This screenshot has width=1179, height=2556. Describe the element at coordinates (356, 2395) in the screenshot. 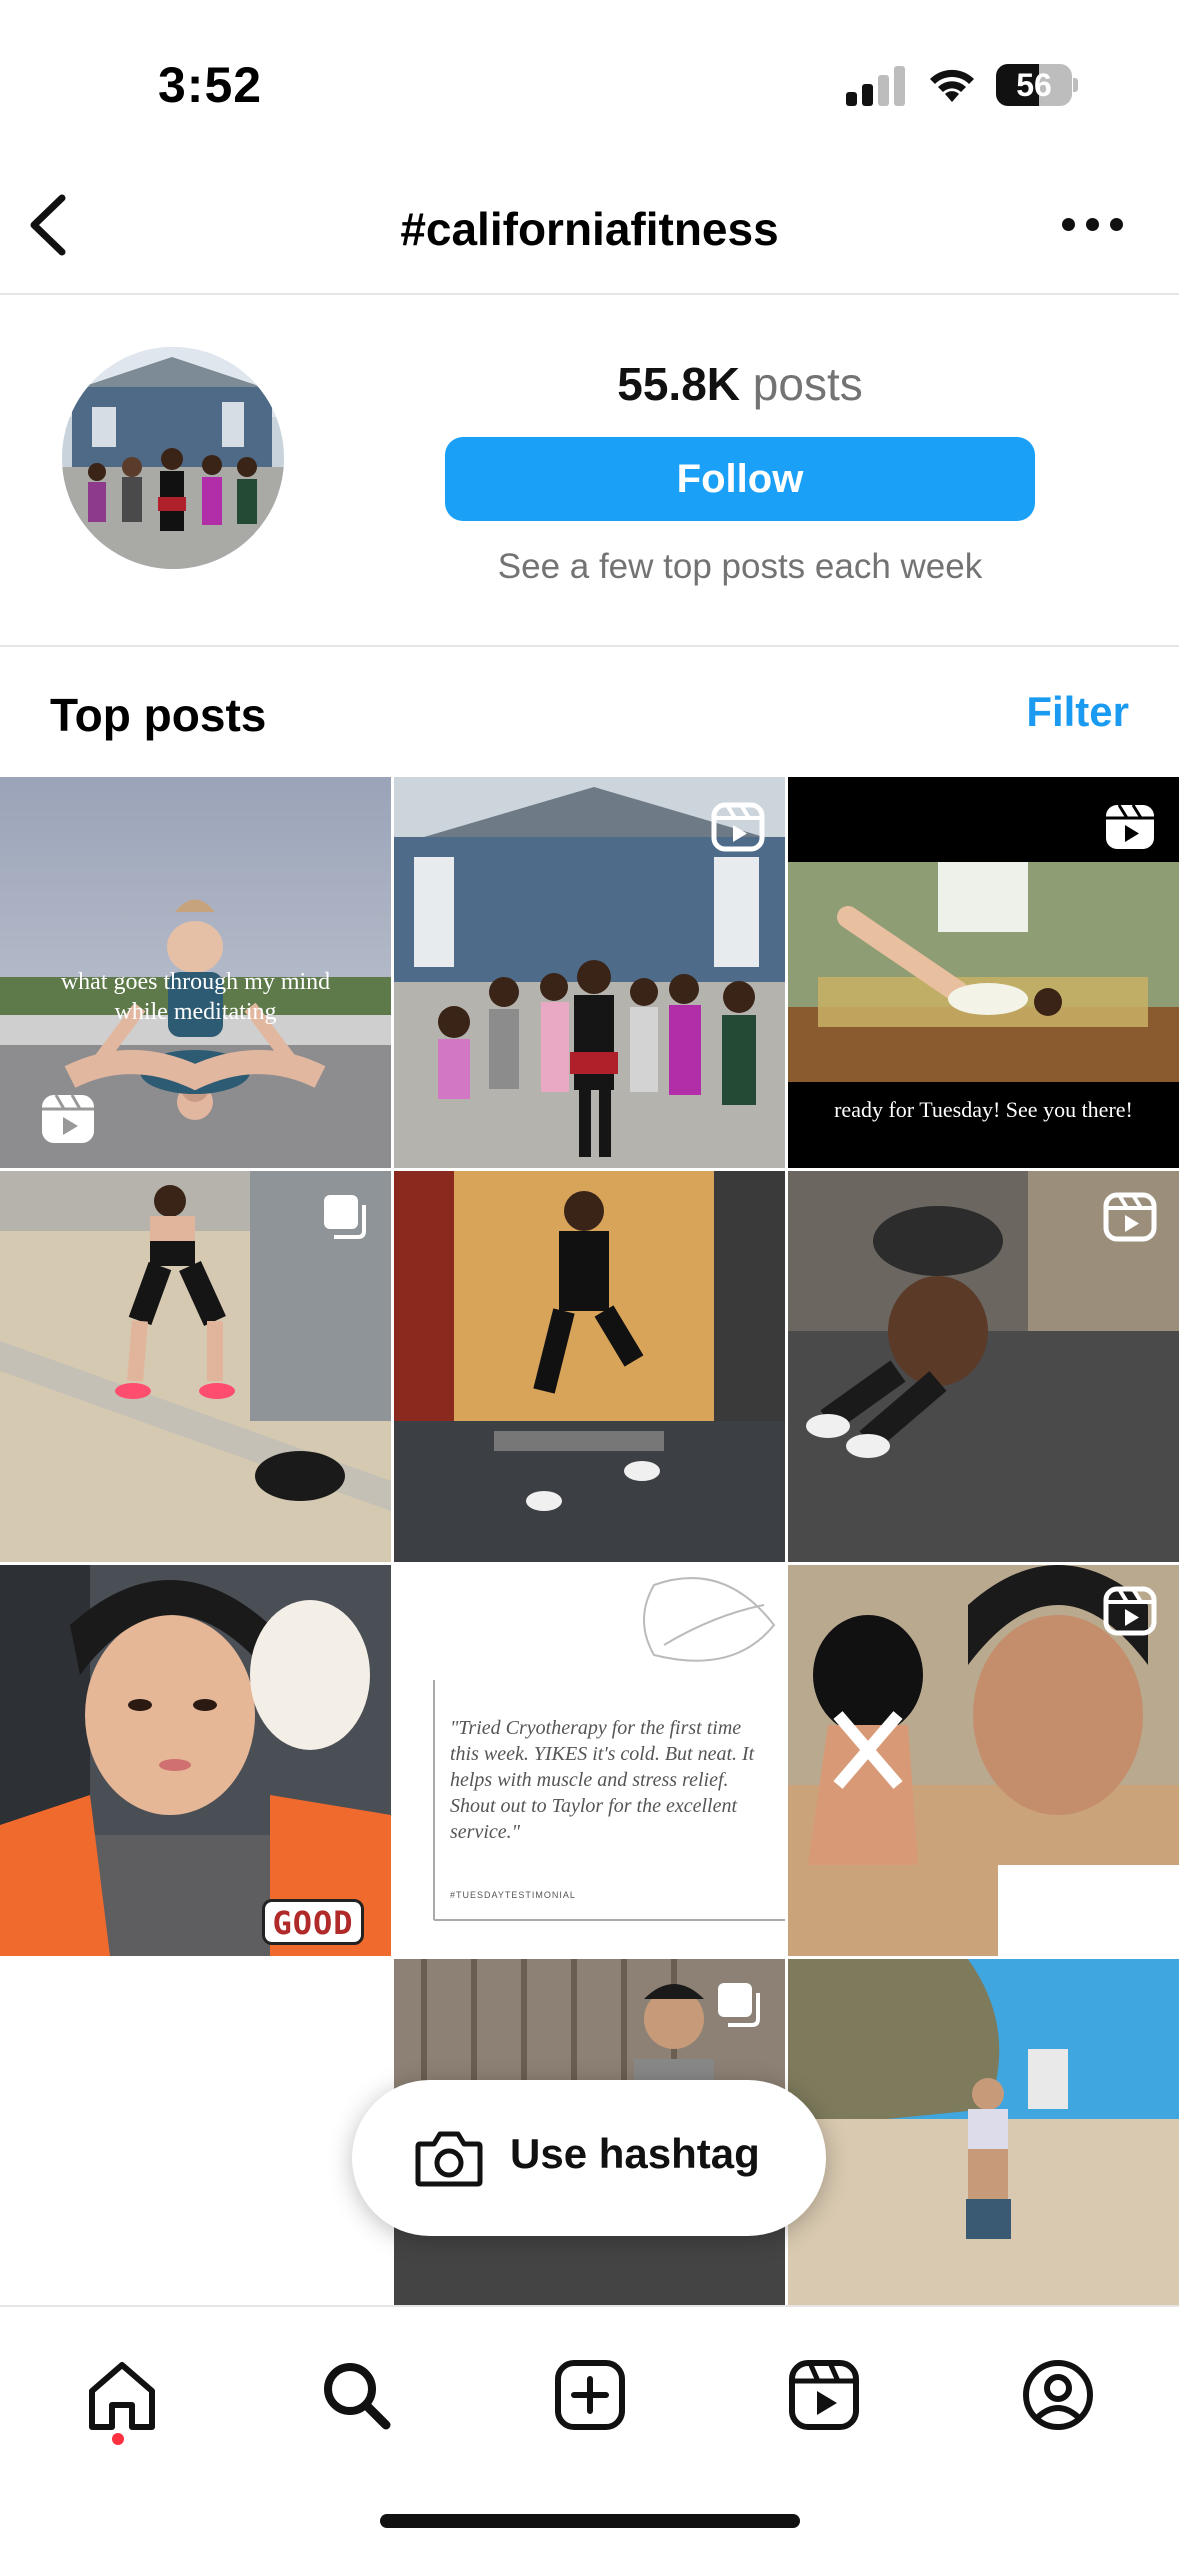

I see `search-icon` at that location.